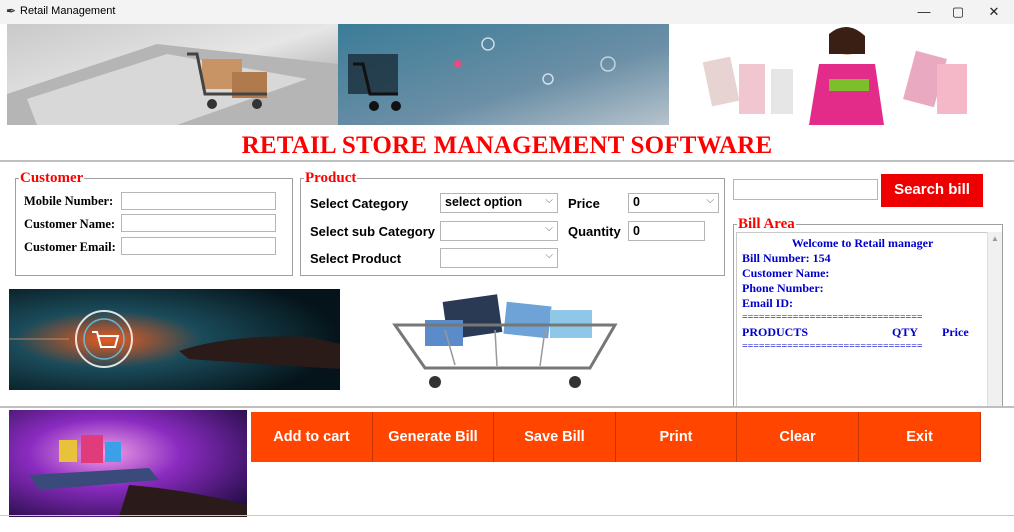 This screenshot has width=1014, height=532. I want to click on customer-email-input, so click(198, 246).